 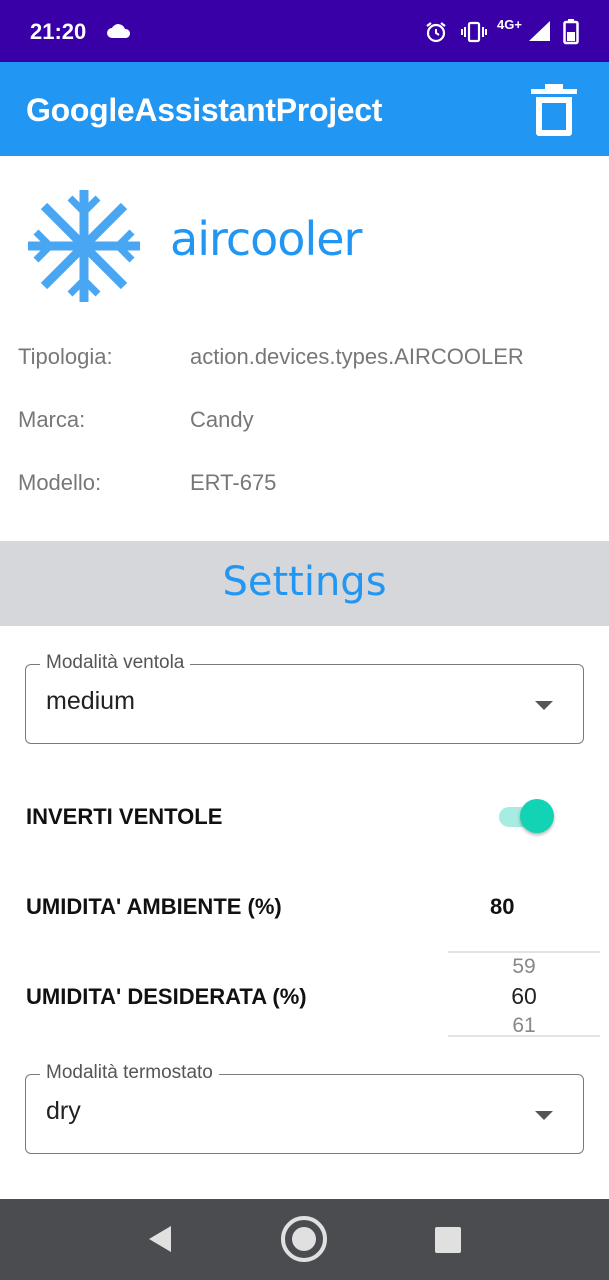 I want to click on status-bar: 21:20 4G+, so click(x=304, y=31).